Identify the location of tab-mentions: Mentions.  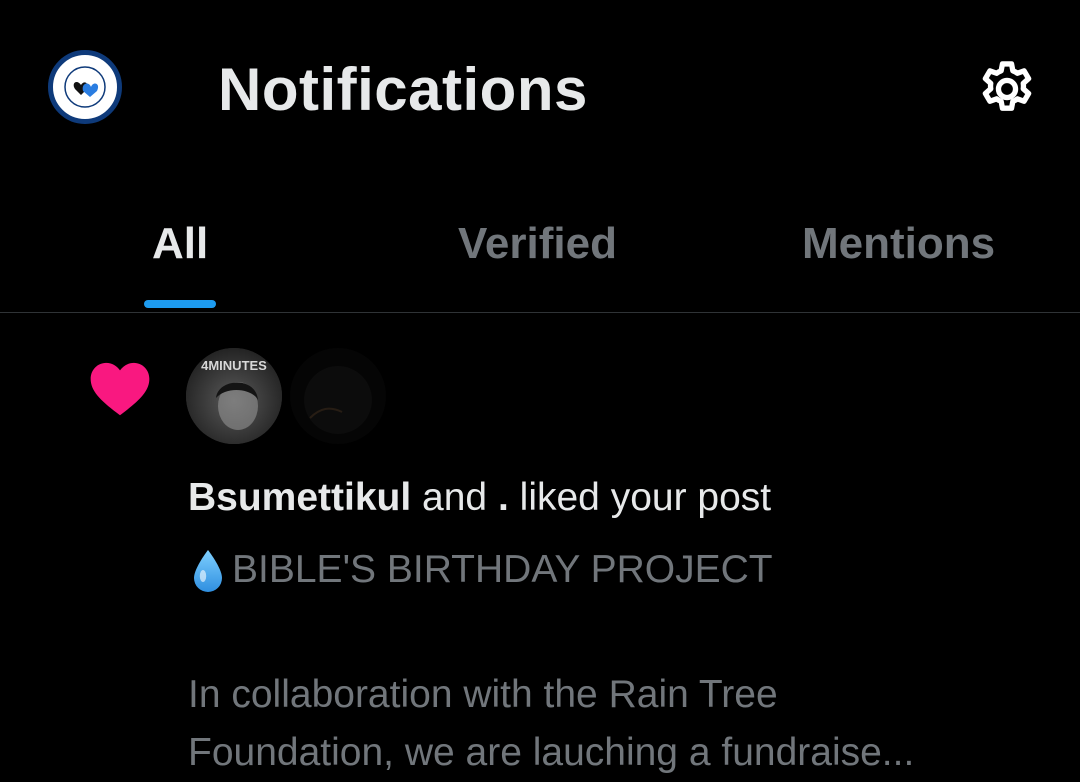
(898, 244).